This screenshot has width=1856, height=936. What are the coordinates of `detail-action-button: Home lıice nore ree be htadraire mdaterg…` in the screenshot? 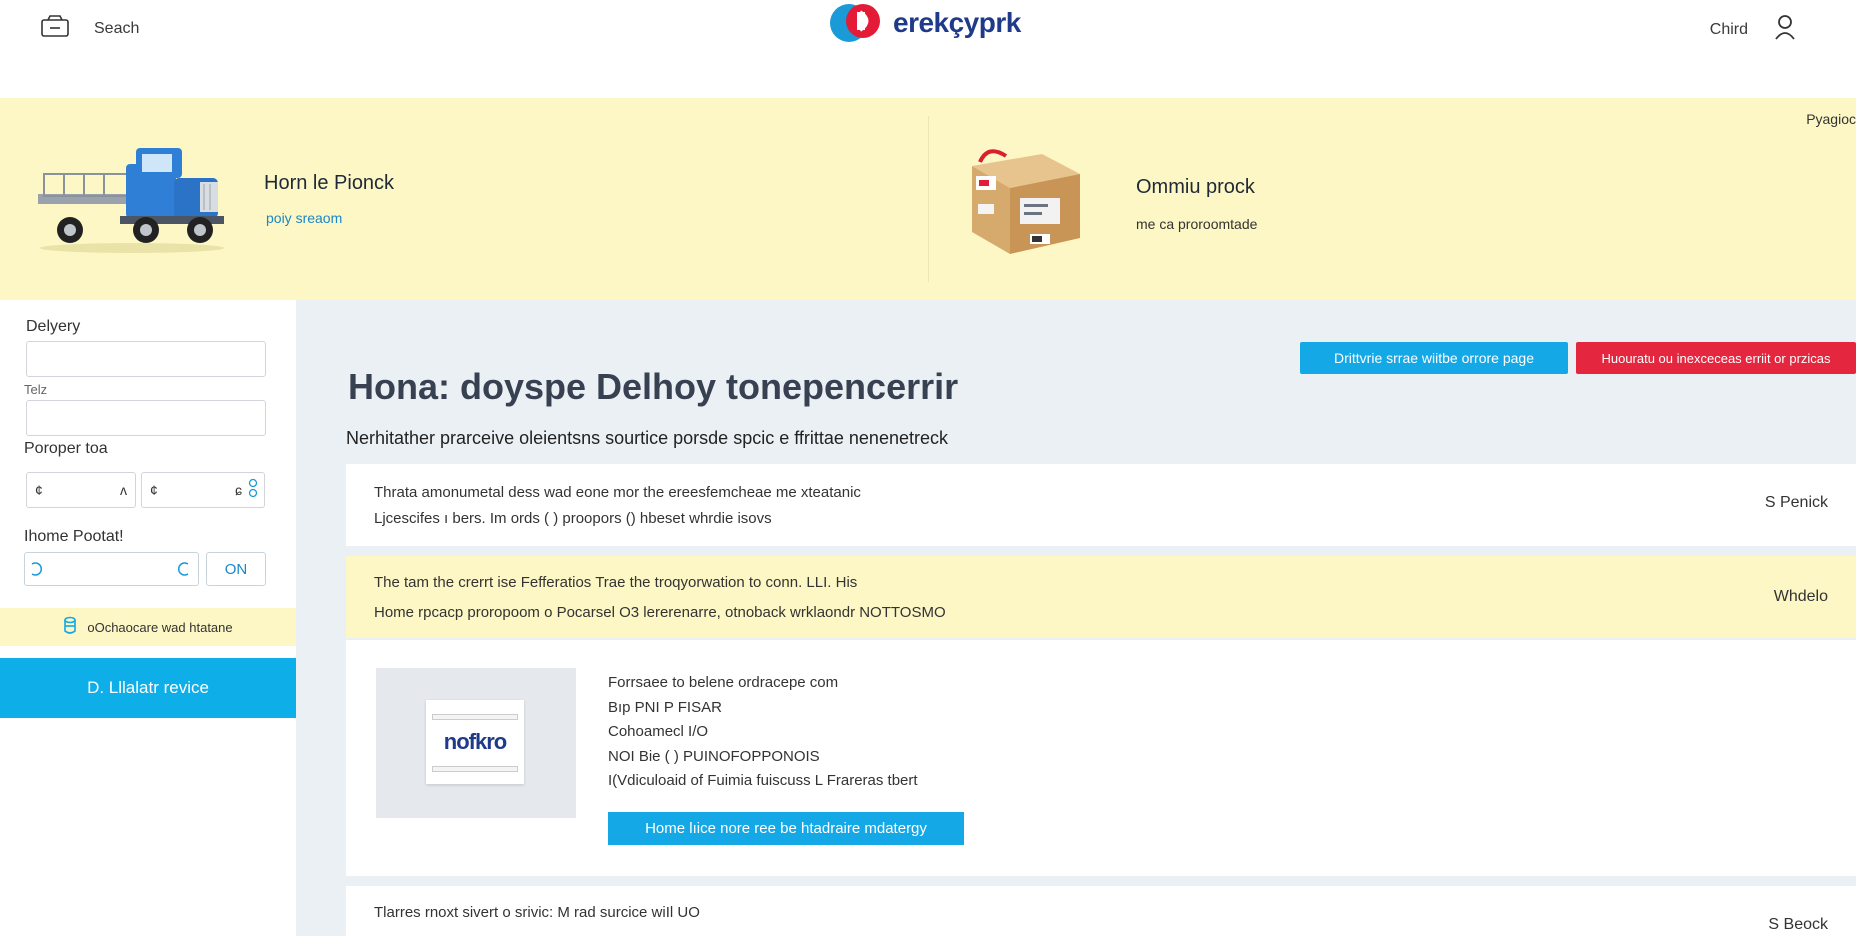 It's located at (786, 828).